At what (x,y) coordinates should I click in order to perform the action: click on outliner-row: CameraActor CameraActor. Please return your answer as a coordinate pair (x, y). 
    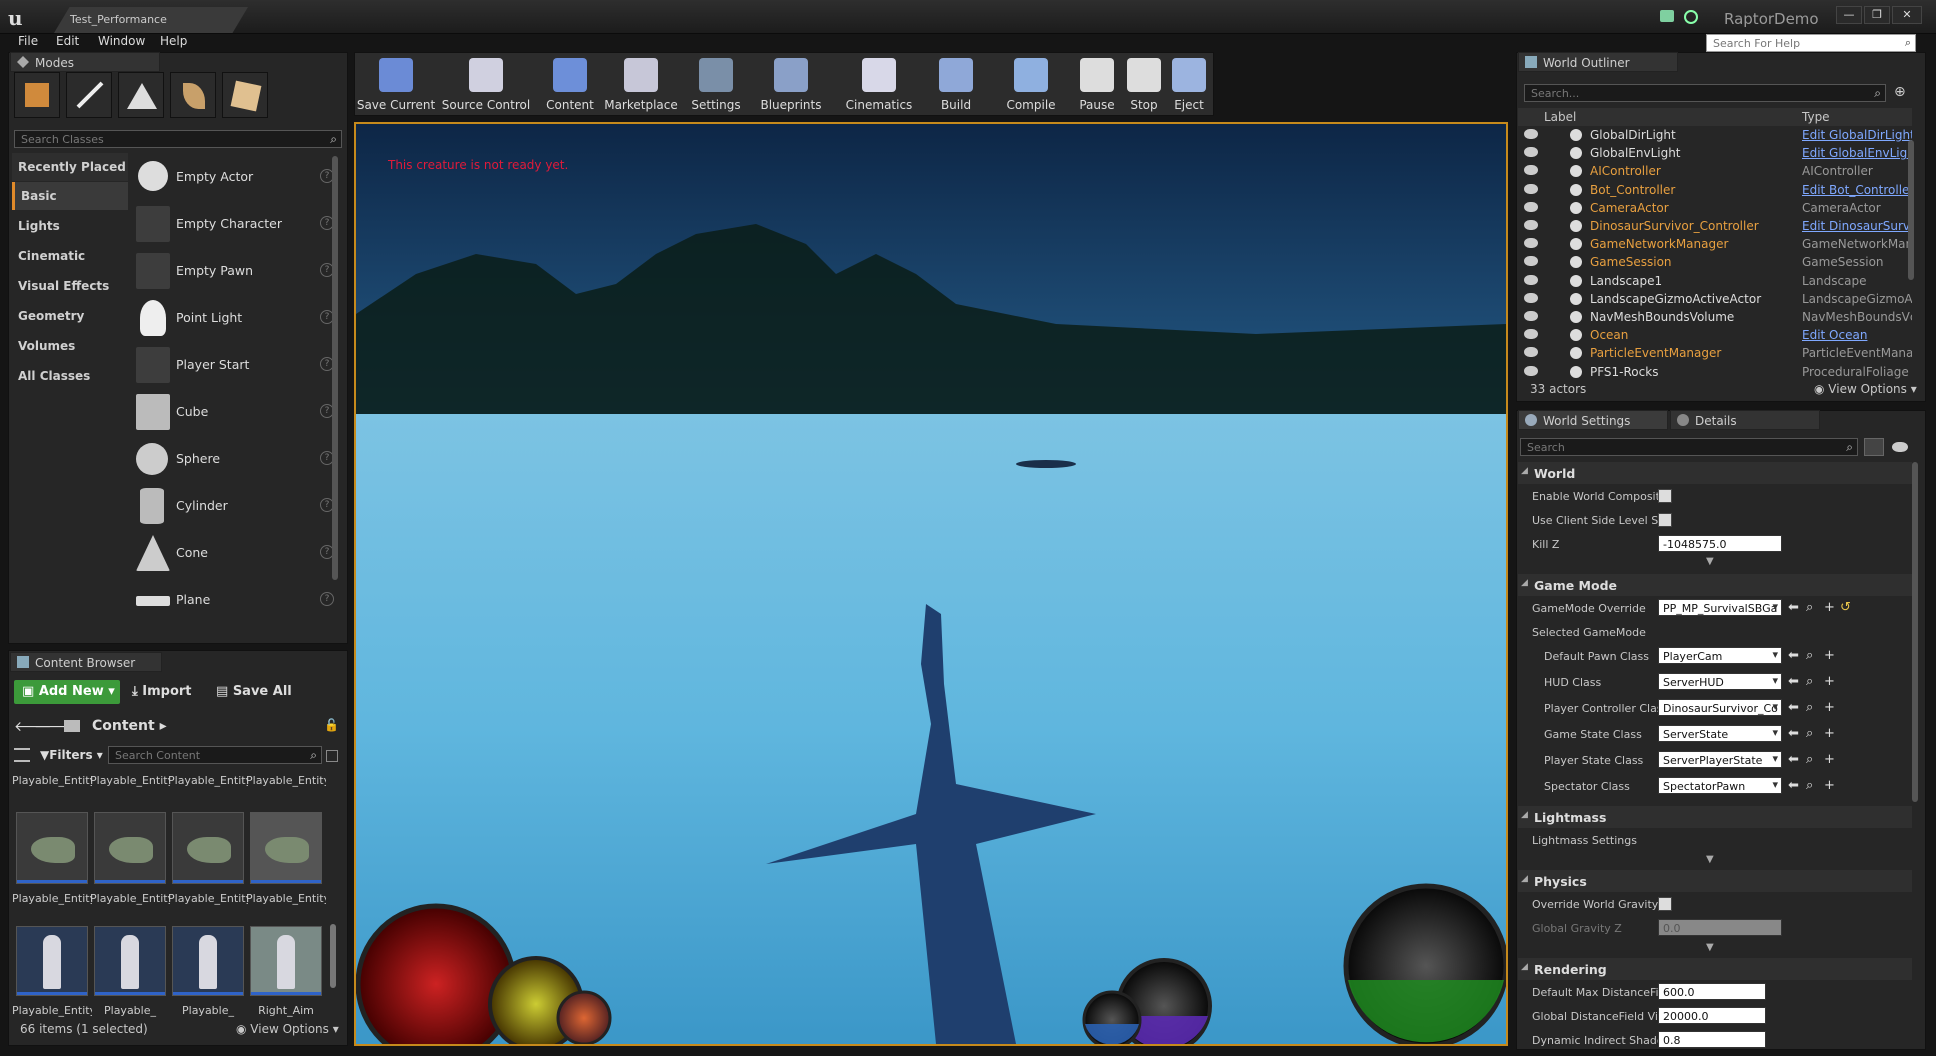
    Looking at the image, I should click on (1715, 208).